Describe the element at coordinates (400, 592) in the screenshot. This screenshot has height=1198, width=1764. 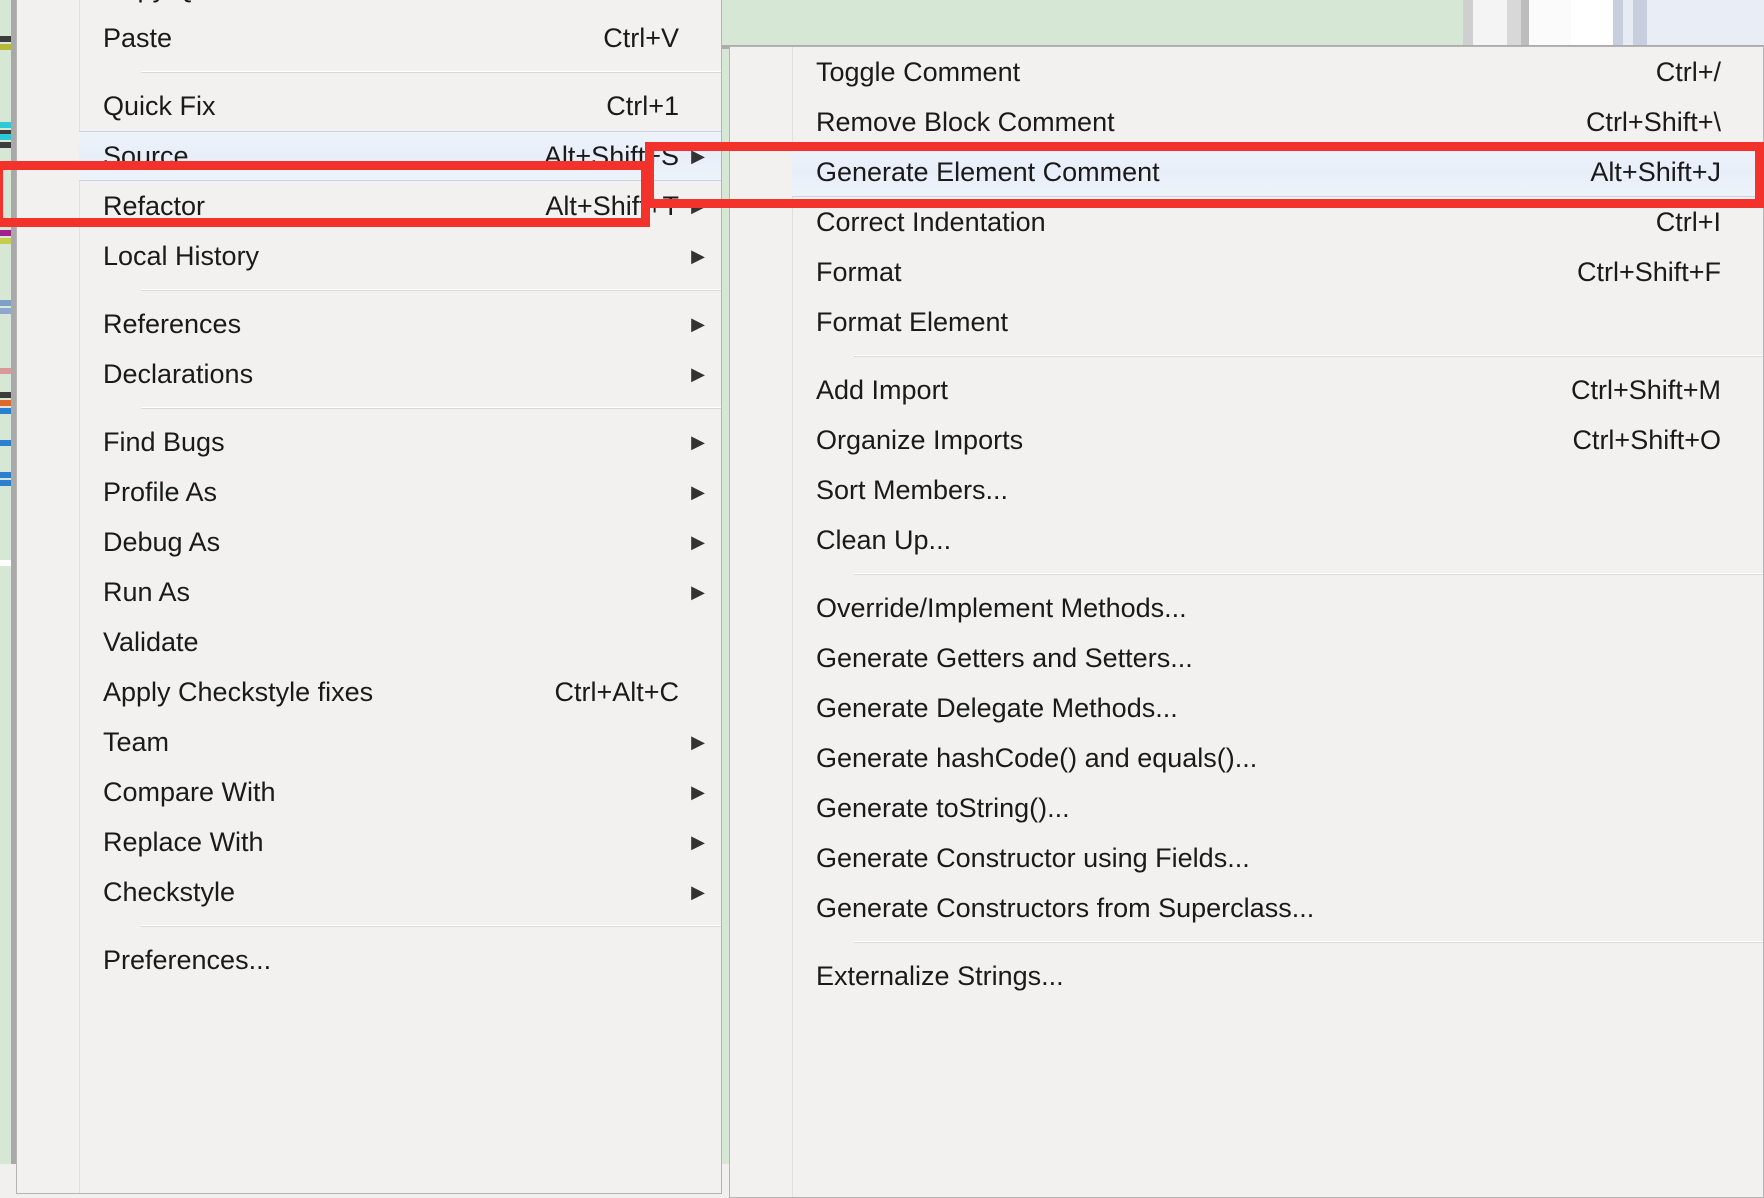
I see `menu-item-run-as: Run As ▶` at that location.